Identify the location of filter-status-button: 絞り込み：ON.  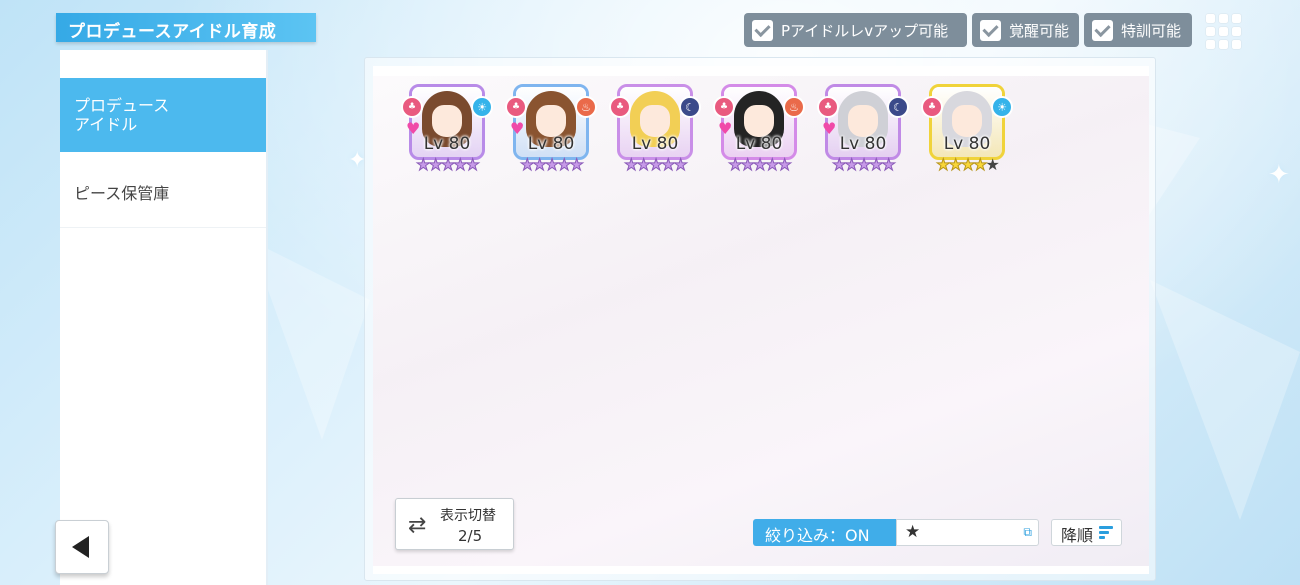
(825, 532).